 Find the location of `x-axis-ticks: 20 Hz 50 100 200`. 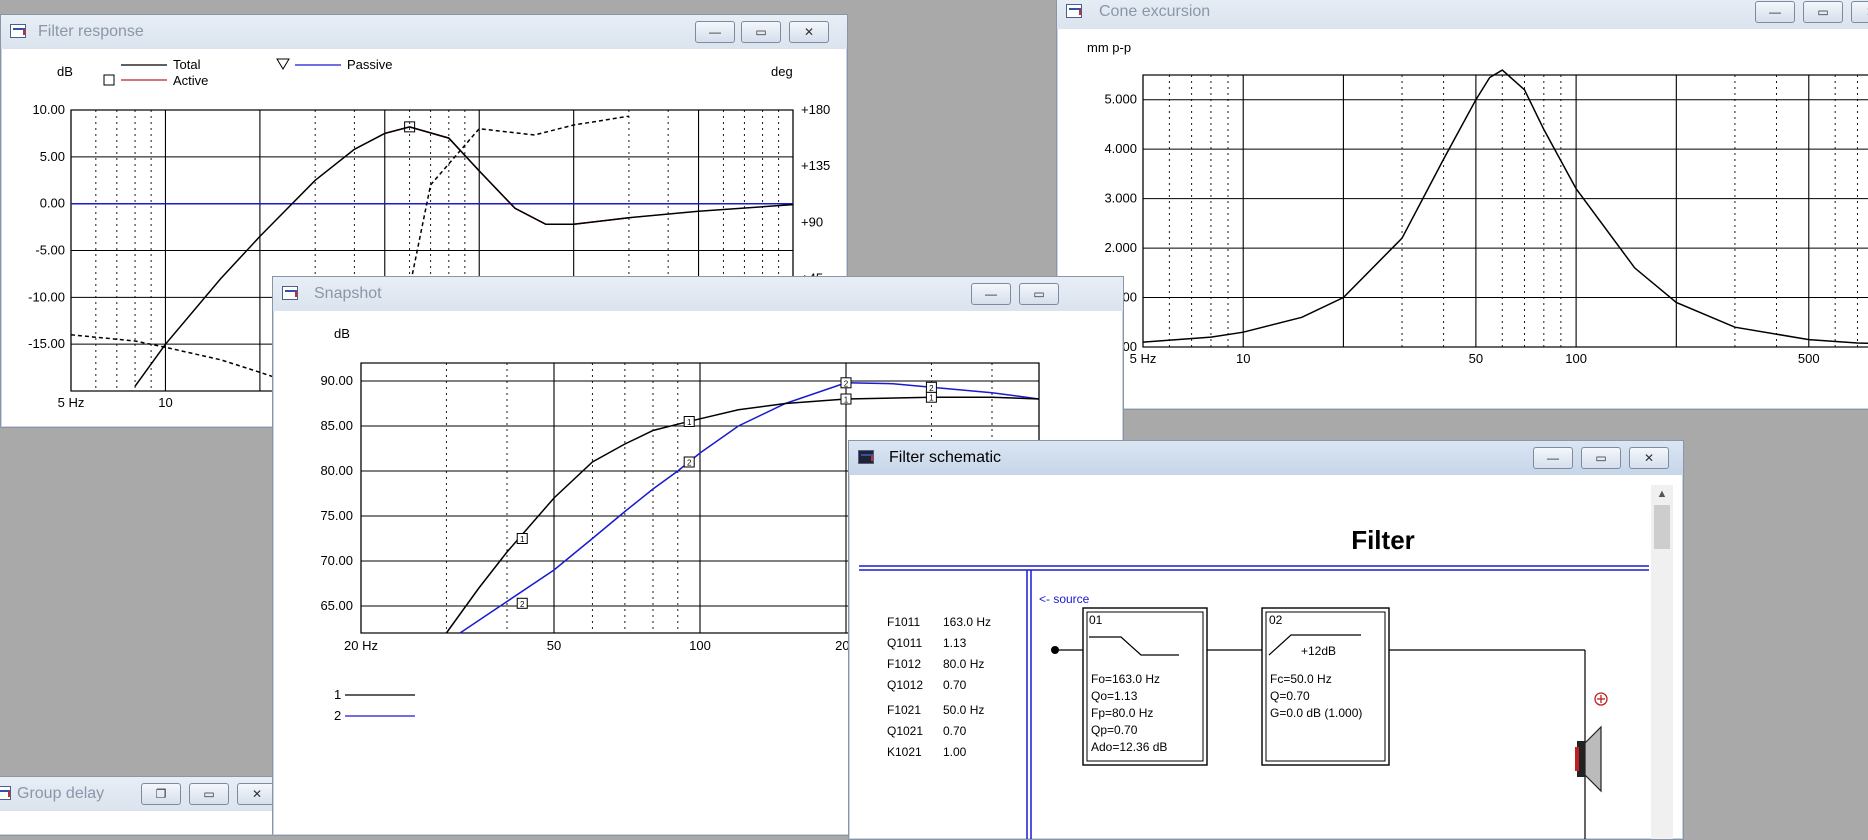

x-axis-ticks: 20 Hz 50 100 200 is located at coordinates (600, 645).